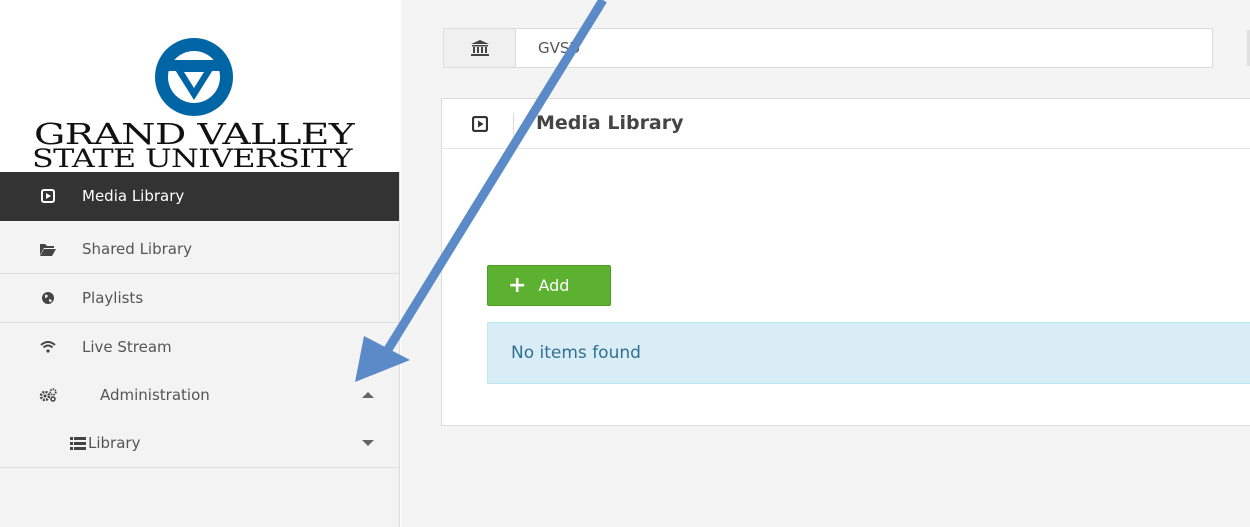  I want to click on divider, so click(513, 124).